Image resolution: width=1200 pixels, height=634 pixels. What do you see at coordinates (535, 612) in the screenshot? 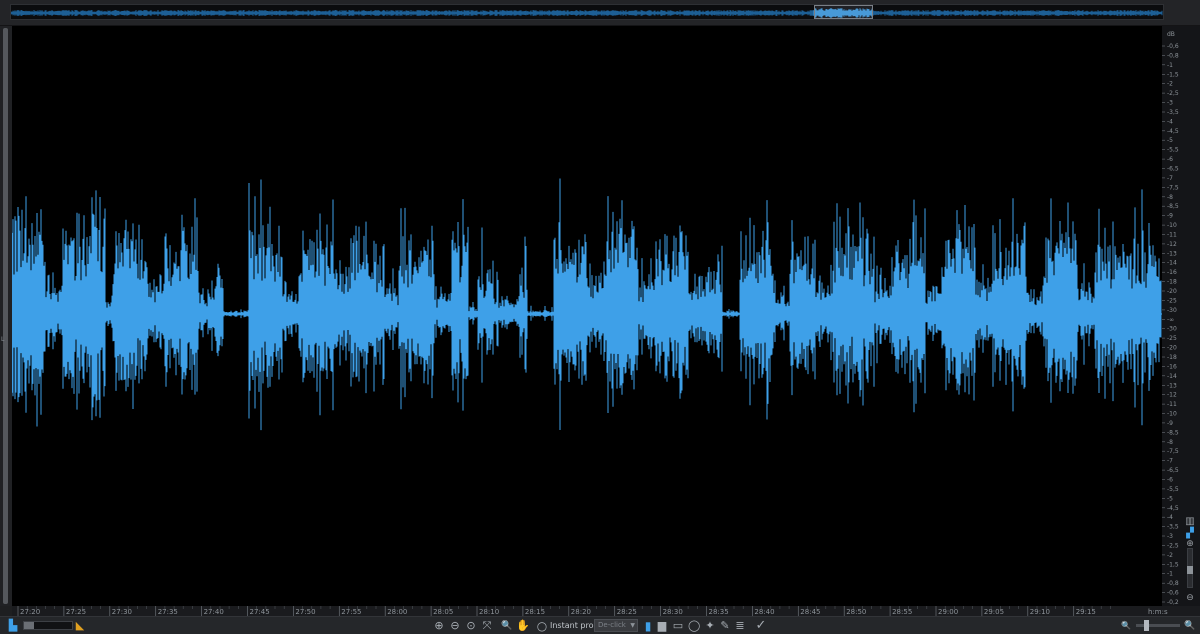
I see `time-tick-label: 28:15` at bounding box center [535, 612].